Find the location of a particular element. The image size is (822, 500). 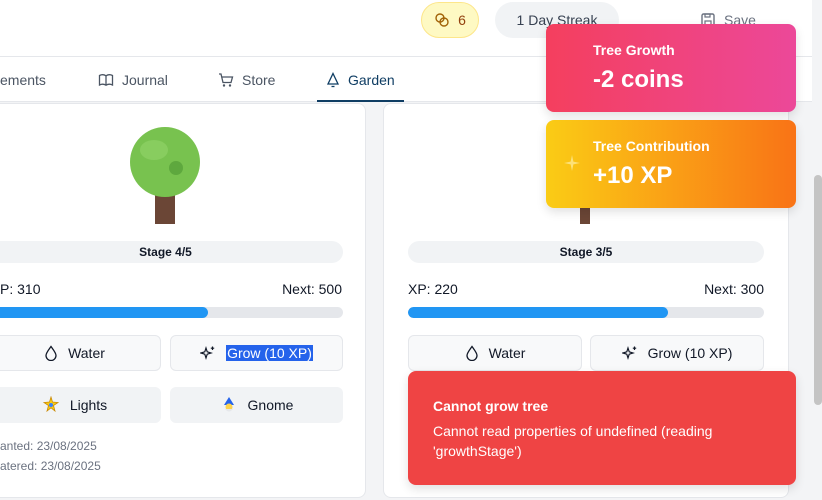

tab-store: Store is located at coordinates (246, 79).